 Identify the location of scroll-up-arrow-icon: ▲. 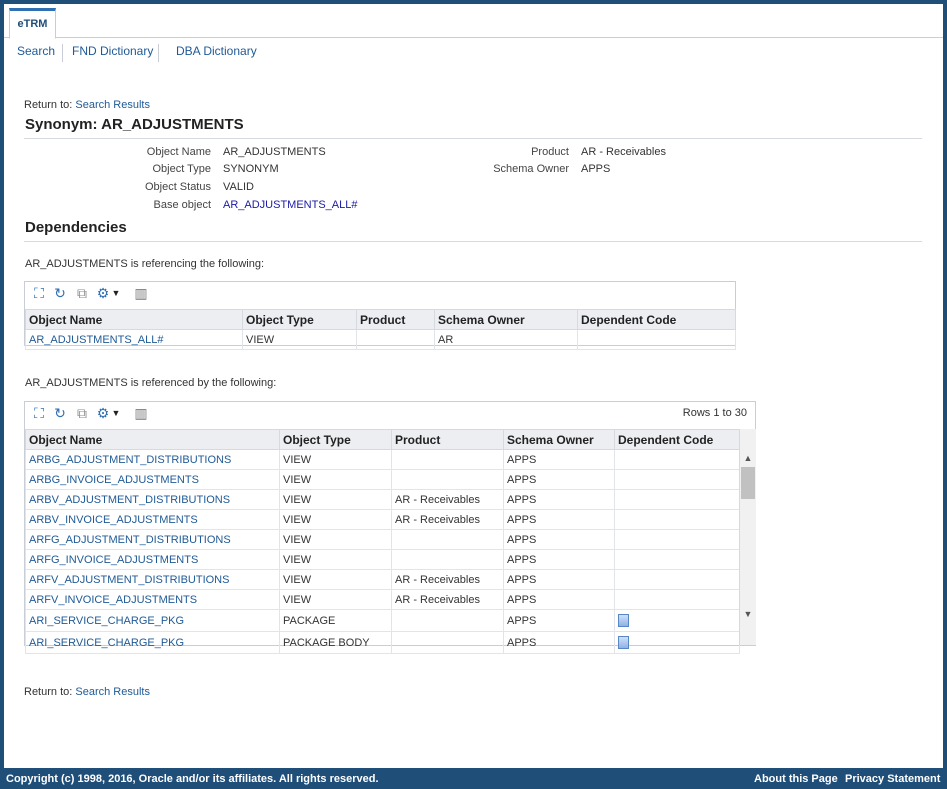
(748, 458).